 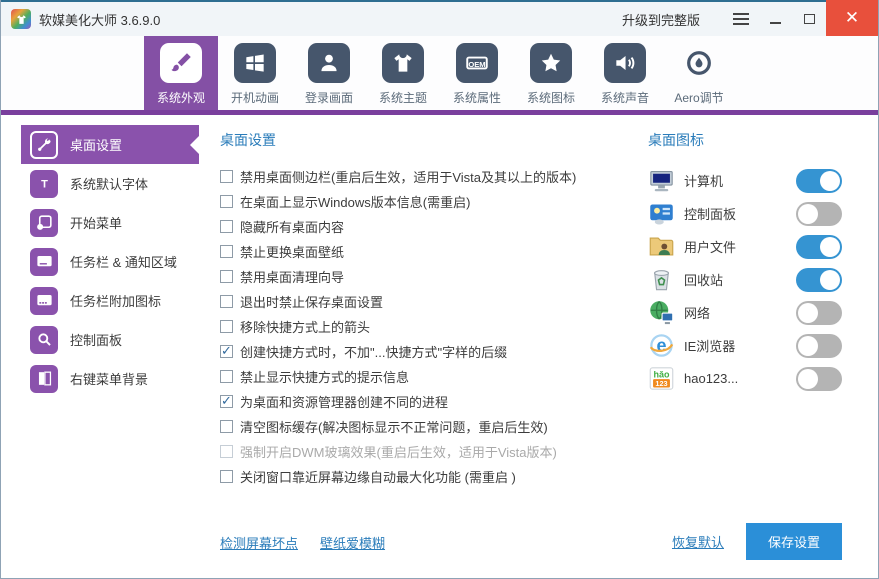 I want to click on sidebar-item-label: 右键菜单背景, so click(x=109, y=379).